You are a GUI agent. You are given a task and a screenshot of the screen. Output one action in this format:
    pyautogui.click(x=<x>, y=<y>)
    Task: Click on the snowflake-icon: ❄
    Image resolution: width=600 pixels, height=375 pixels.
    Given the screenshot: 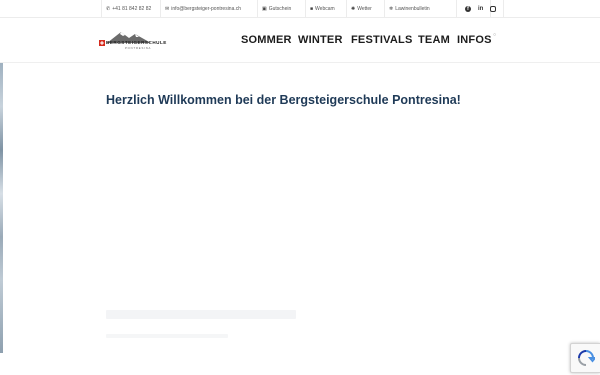 What is the action you would take?
    pyautogui.click(x=391, y=9)
    